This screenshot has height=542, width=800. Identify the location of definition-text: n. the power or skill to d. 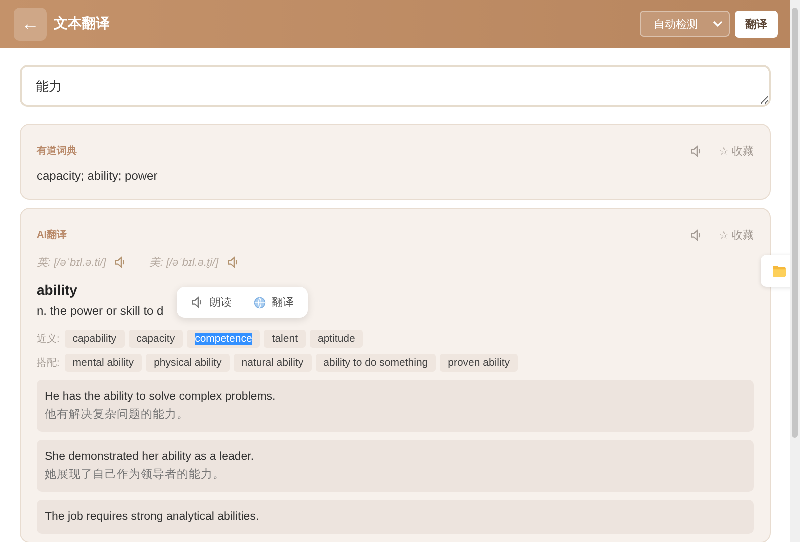
(100, 311).